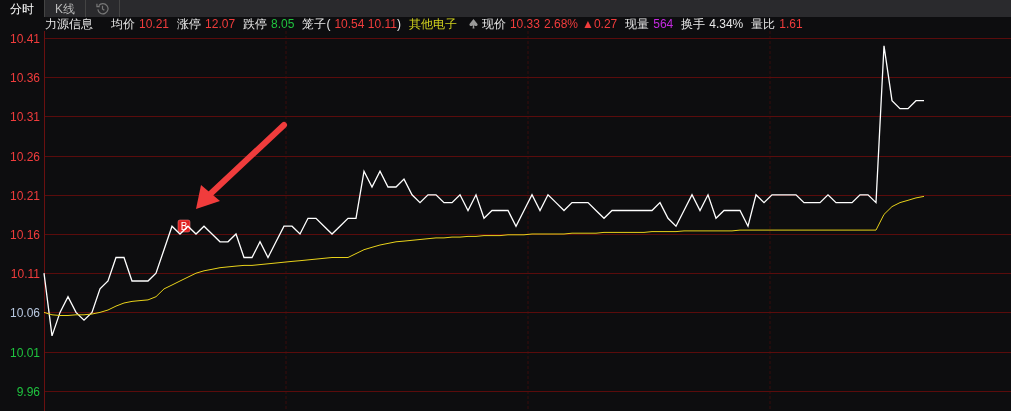 The height and width of the screenshot is (411, 1011). I want to click on axis-label: 10.01, so click(24, 352).